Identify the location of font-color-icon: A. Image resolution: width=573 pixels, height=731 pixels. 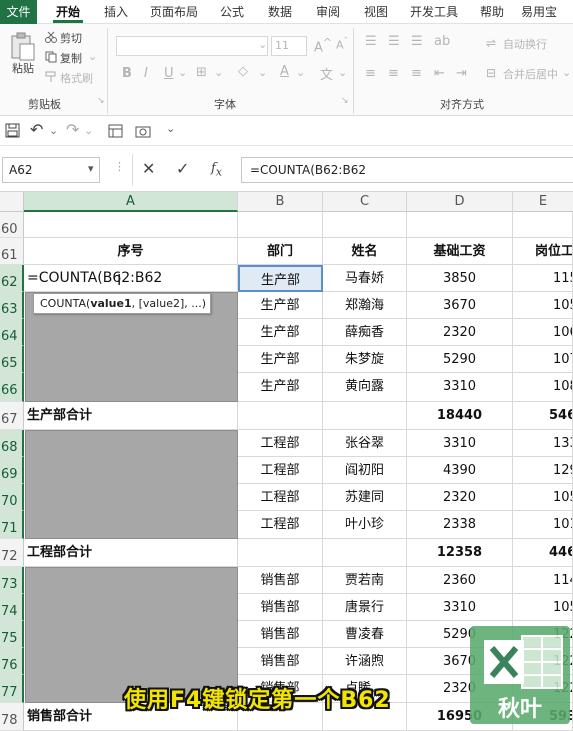
(284, 71).